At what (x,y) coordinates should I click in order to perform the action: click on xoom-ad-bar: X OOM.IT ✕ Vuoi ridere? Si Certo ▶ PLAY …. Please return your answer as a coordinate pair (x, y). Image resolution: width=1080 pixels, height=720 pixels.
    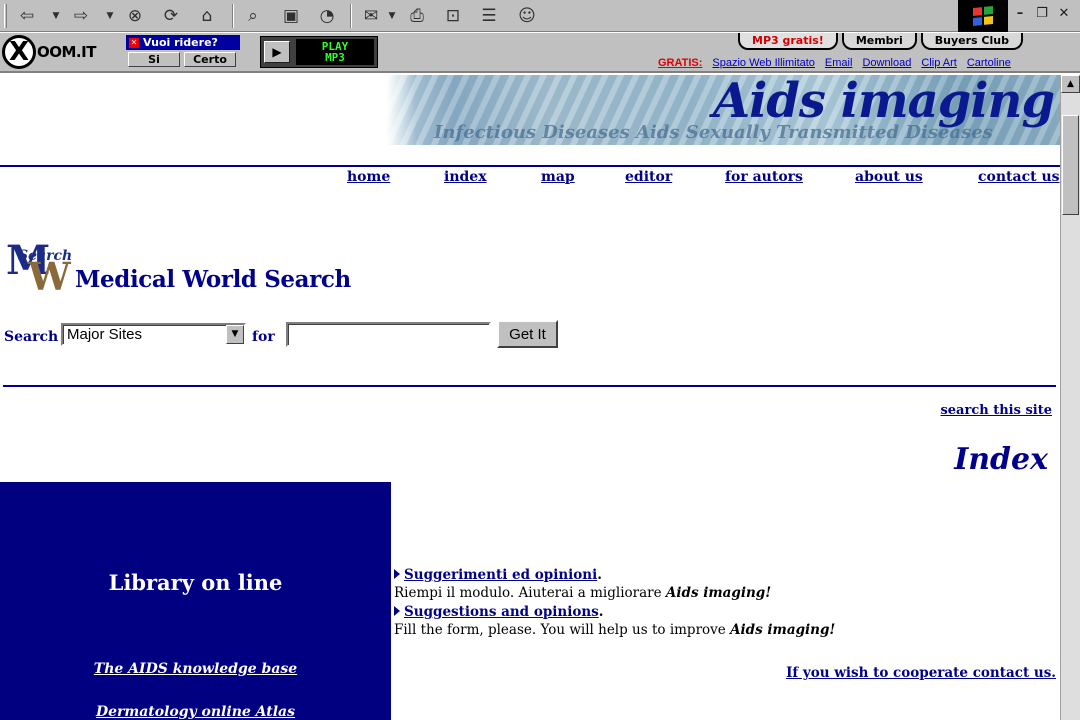
    Looking at the image, I should click on (540, 53).